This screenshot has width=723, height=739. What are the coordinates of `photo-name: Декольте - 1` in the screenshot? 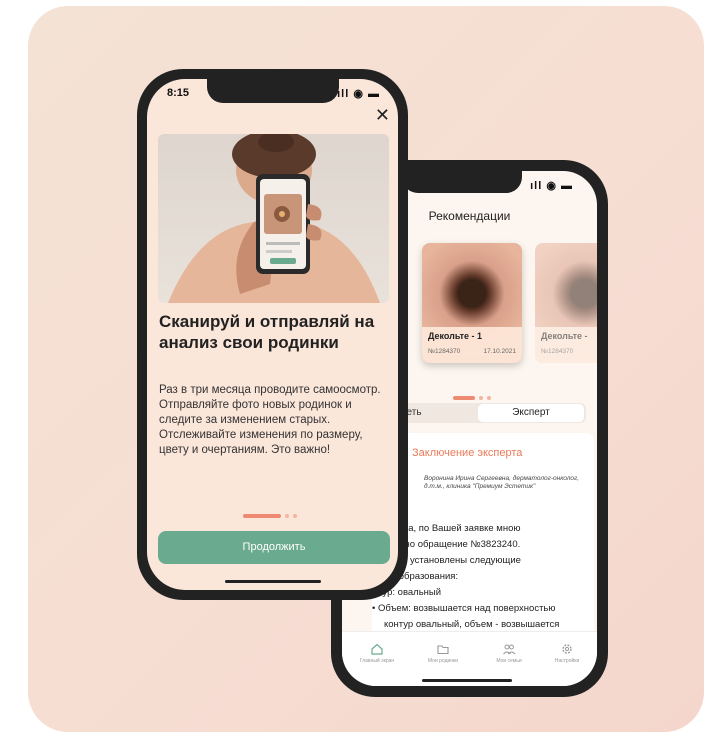 It's located at (455, 336).